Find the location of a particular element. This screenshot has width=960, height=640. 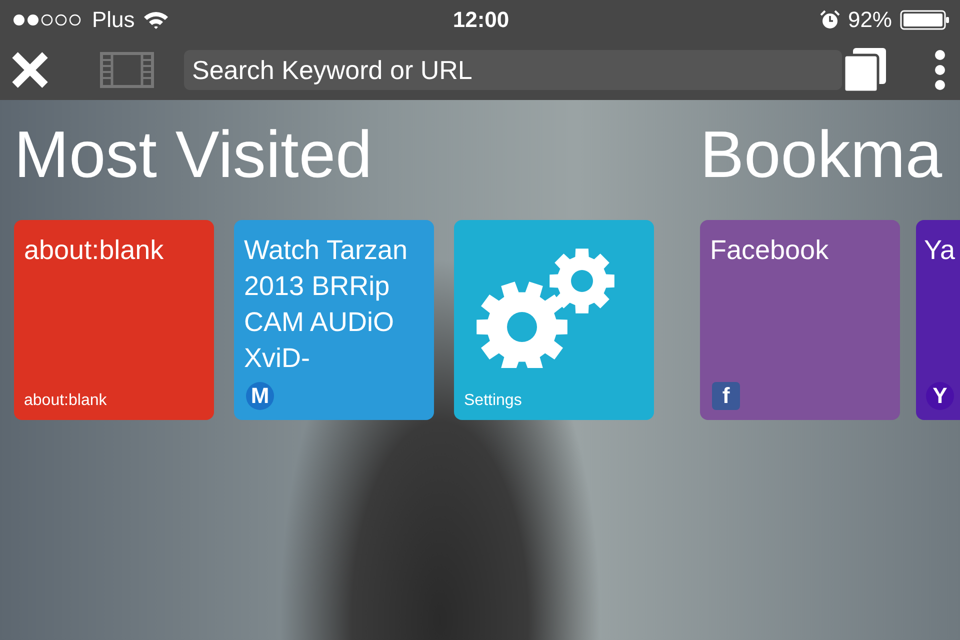

tabs-button is located at coordinates (865, 70).